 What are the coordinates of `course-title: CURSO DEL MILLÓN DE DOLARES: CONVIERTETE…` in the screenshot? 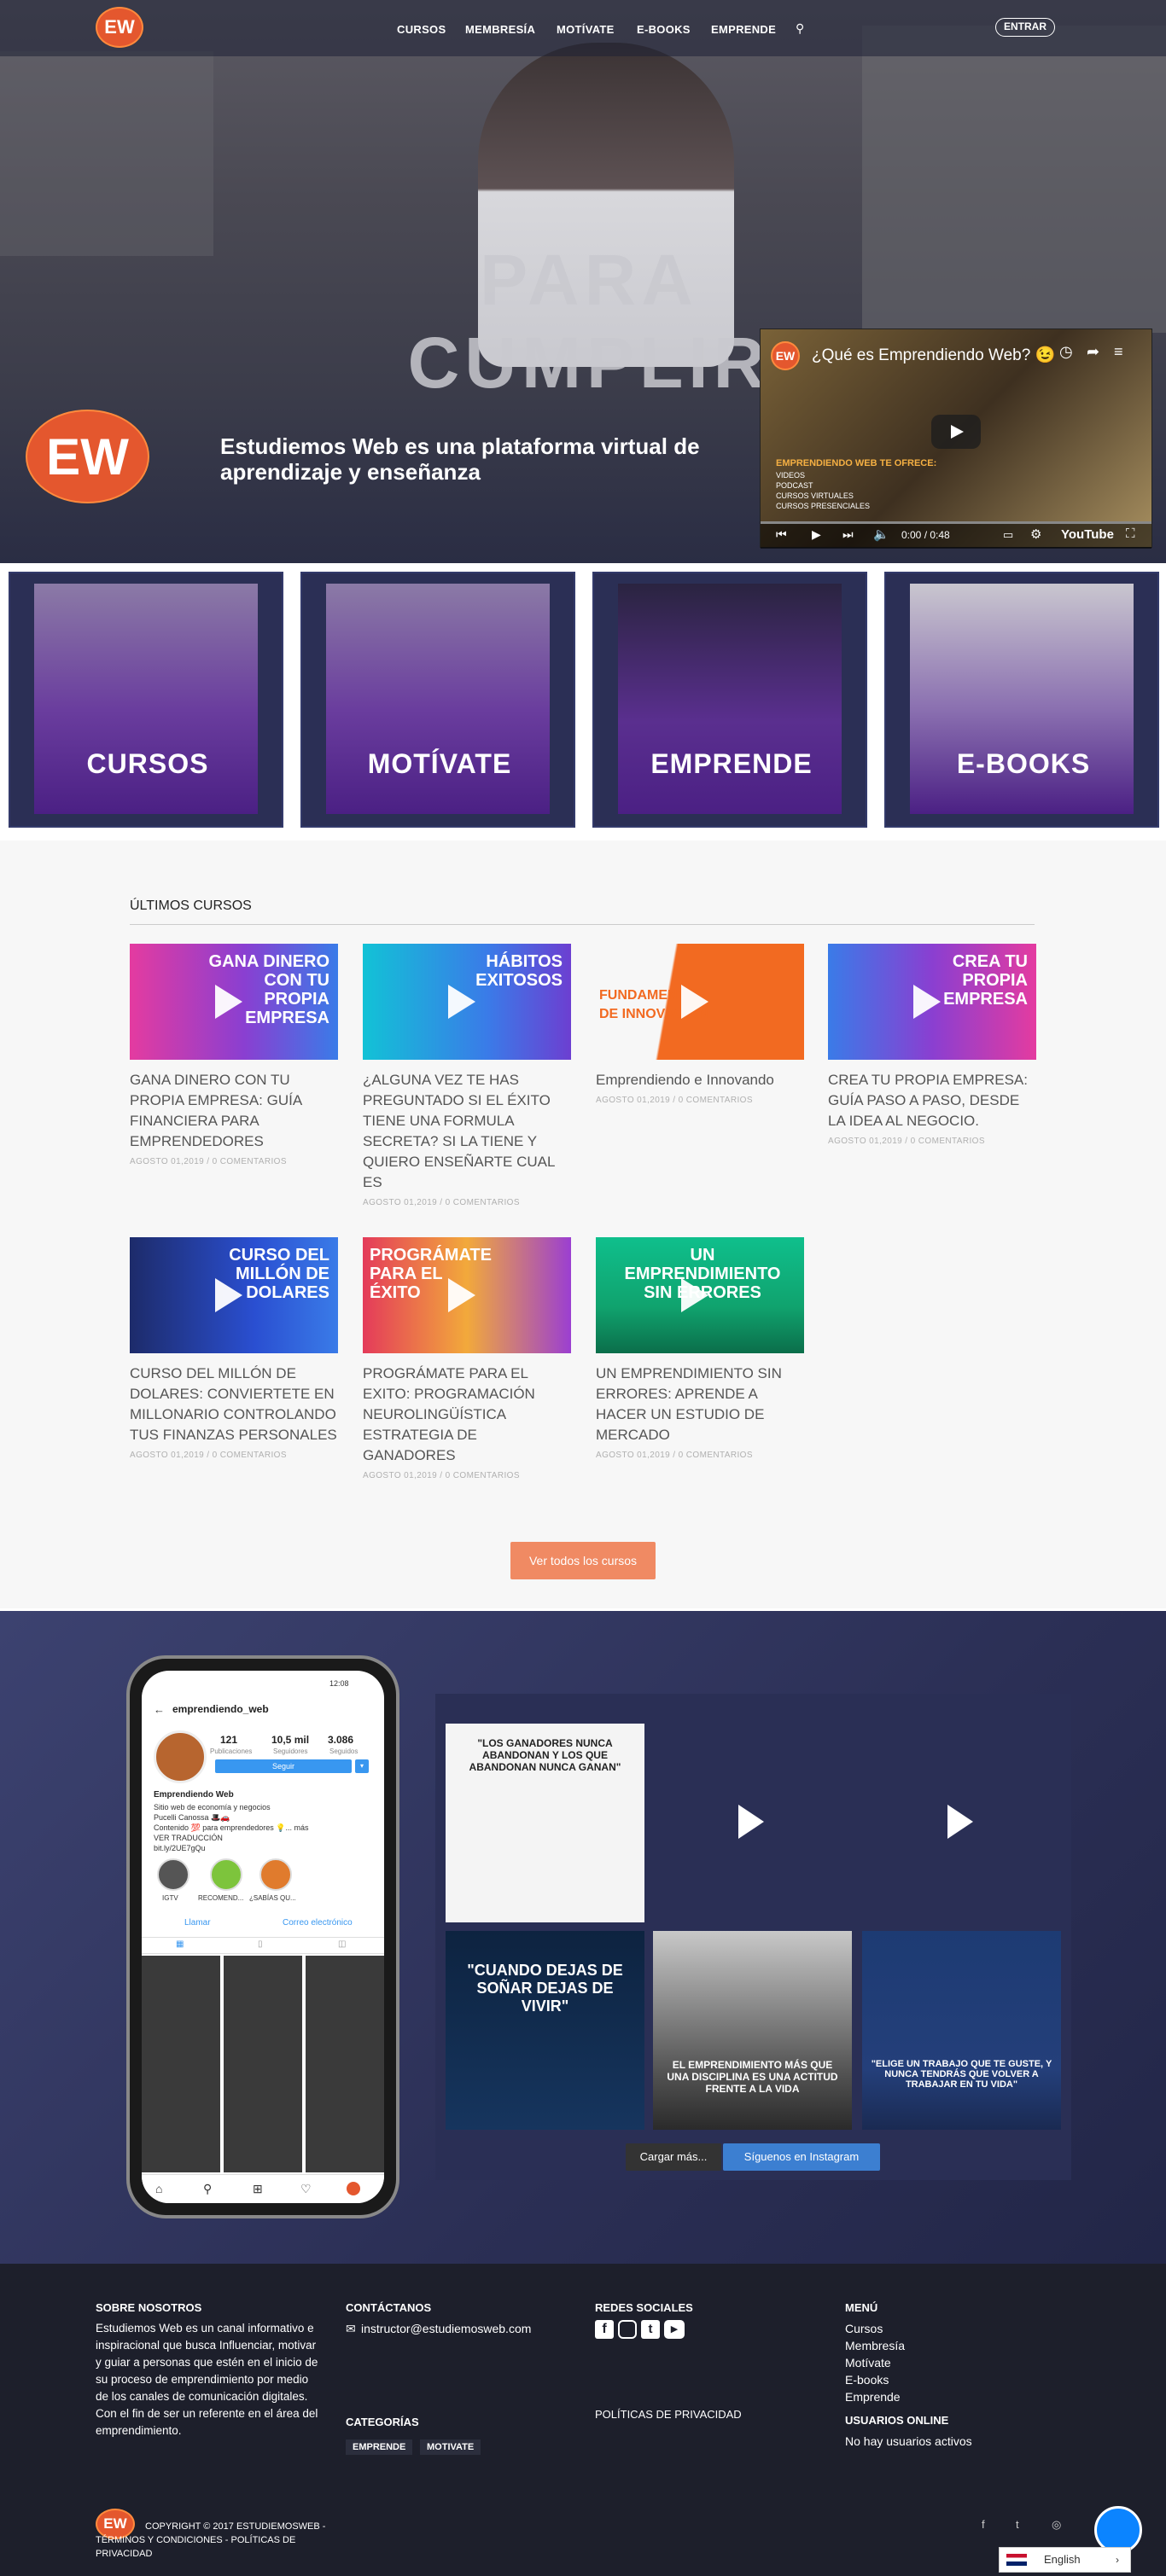 It's located at (234, 1404).